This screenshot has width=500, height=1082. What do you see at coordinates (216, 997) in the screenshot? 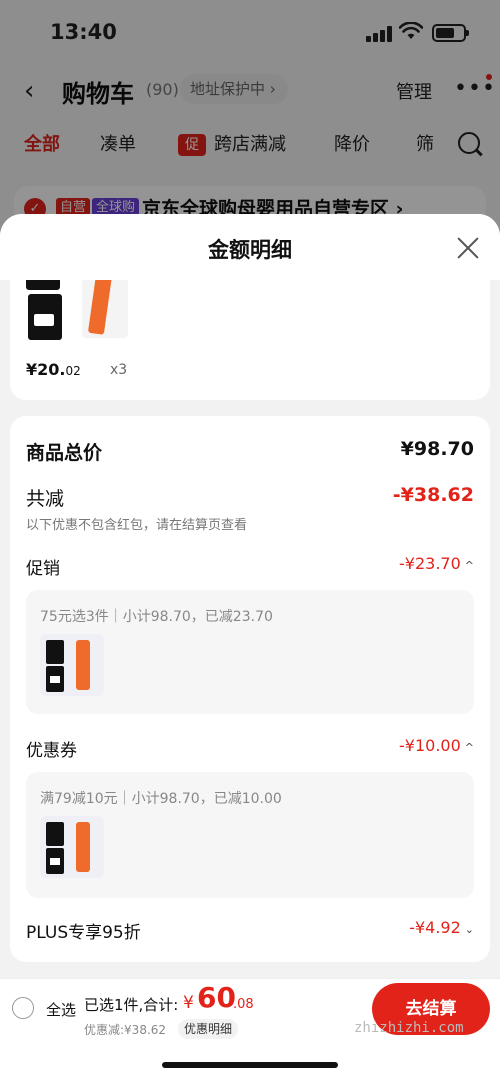
I see `total-amount-int: 60` at bounding box center [216, 997].